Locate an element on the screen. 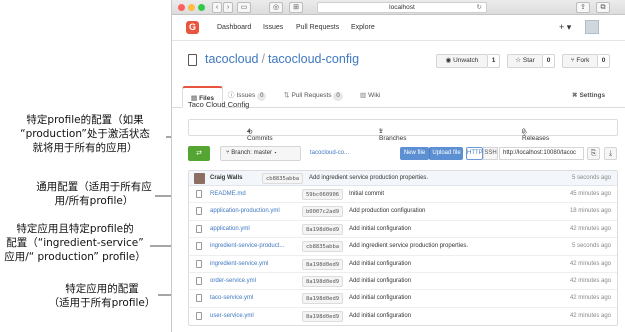 This screenshot has height=332, width=625. nav-explore: Explore is located at coordinates (363, 27).